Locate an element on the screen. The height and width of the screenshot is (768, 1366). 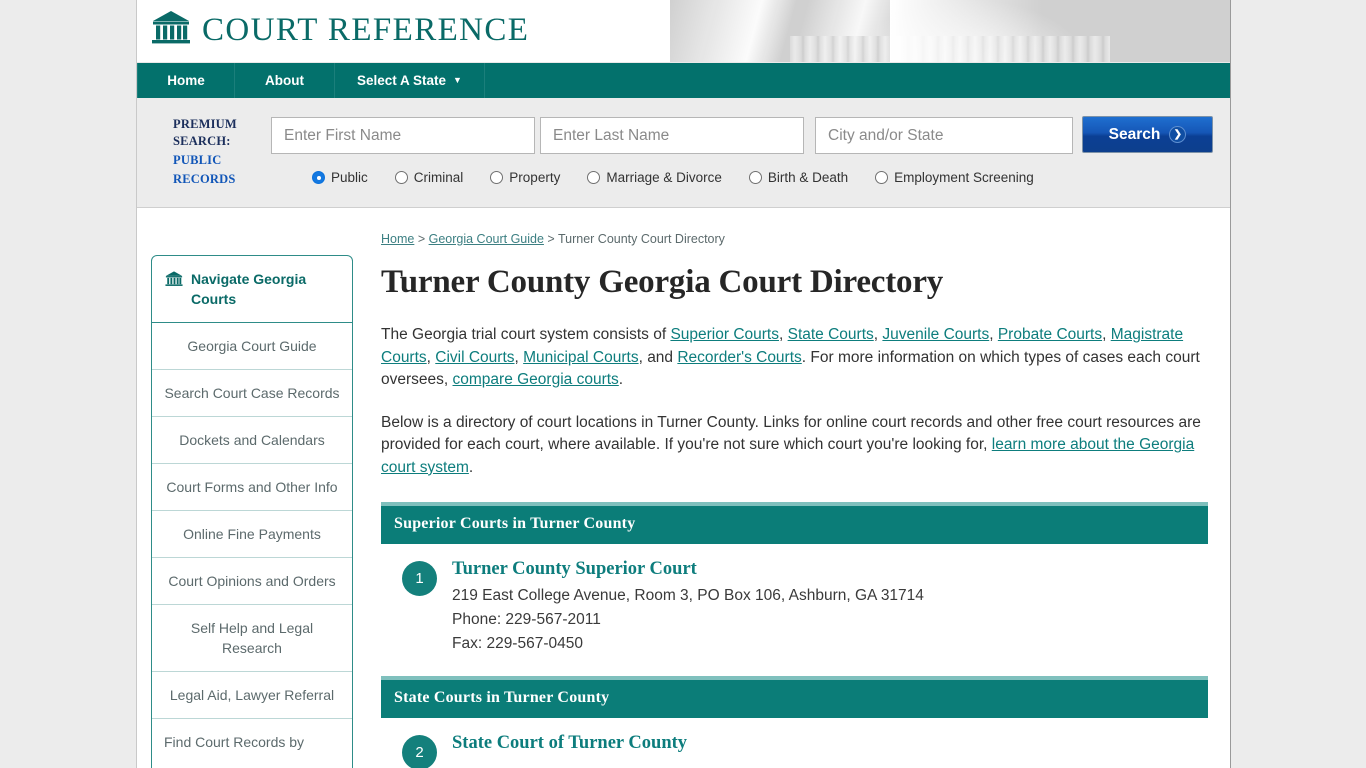
last-name-input: Enter Last Name is located at coordinates (672, 135).